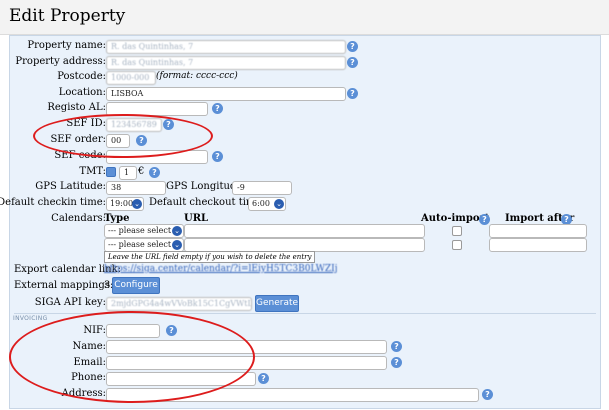 The width and height of the screenshot is (609, 410). What do you see at coordinates (117, 218) in the screenshot?
I see `calendars-type-header: Type` at bounding box center [117, 218].